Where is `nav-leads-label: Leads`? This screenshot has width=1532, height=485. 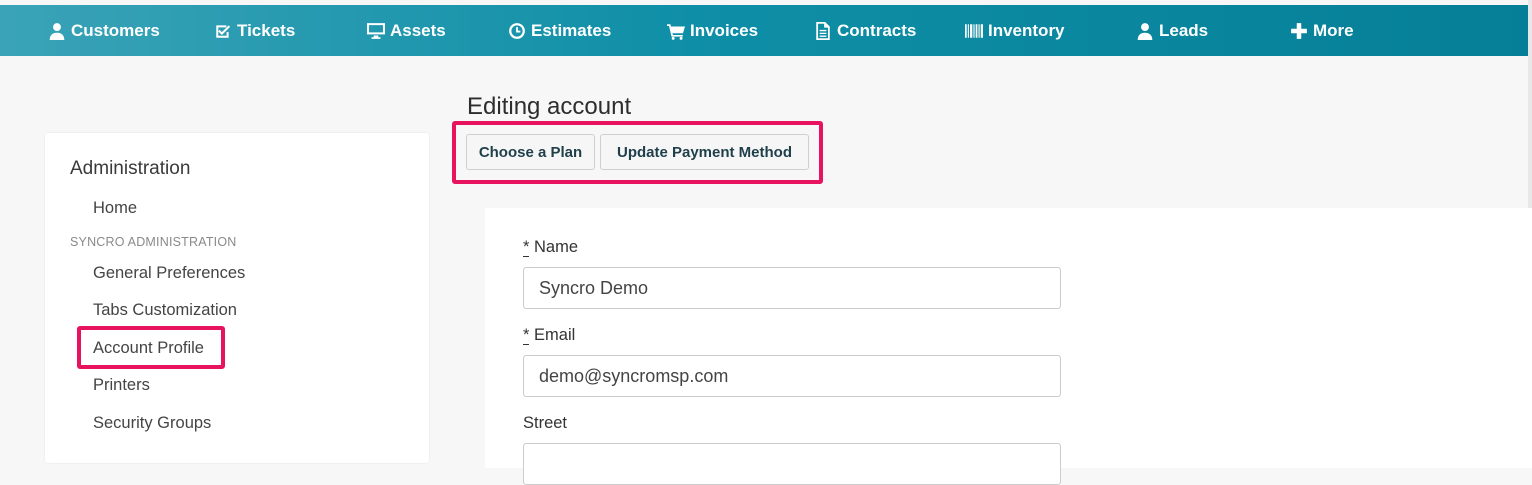 nav-leads-label: Leads is located at coordinates (1184, 30).